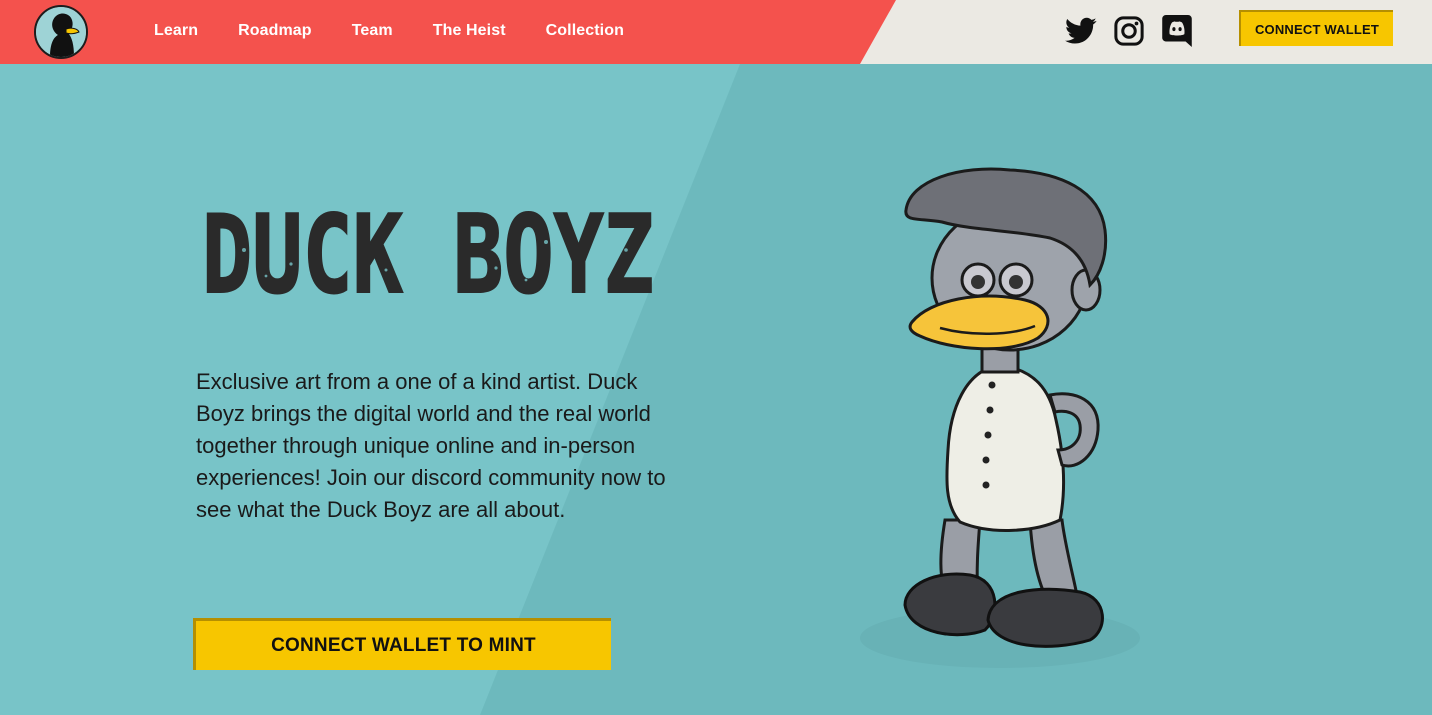 This screenshot has width=1432, height=715. I want to click on instagram-link, so click(1129, 31).